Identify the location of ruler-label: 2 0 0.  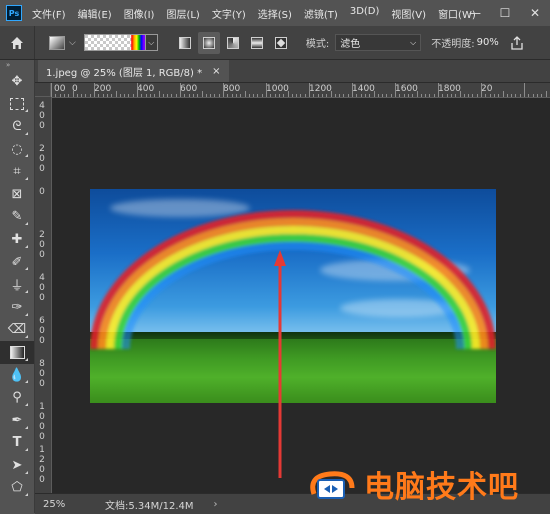
(42, 159).